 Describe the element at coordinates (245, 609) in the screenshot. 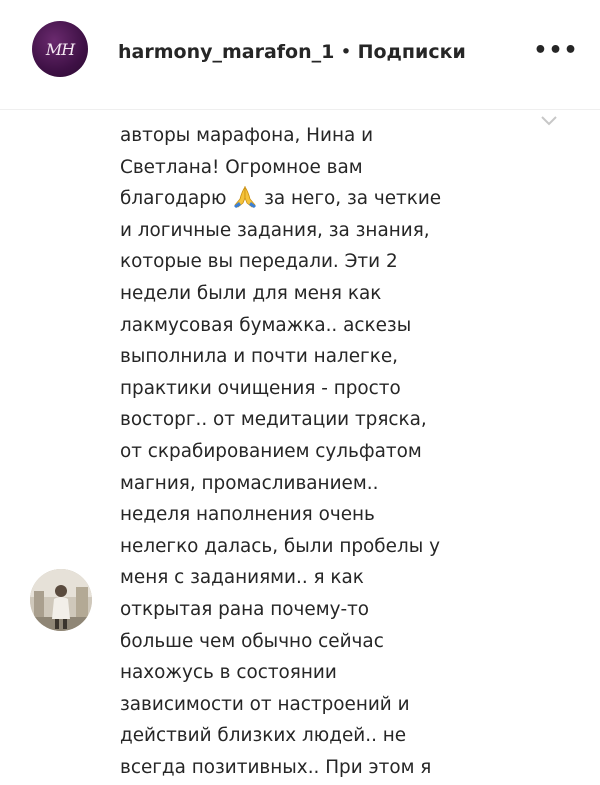

I see `comment-line: открытая рана почему-то` at that location.